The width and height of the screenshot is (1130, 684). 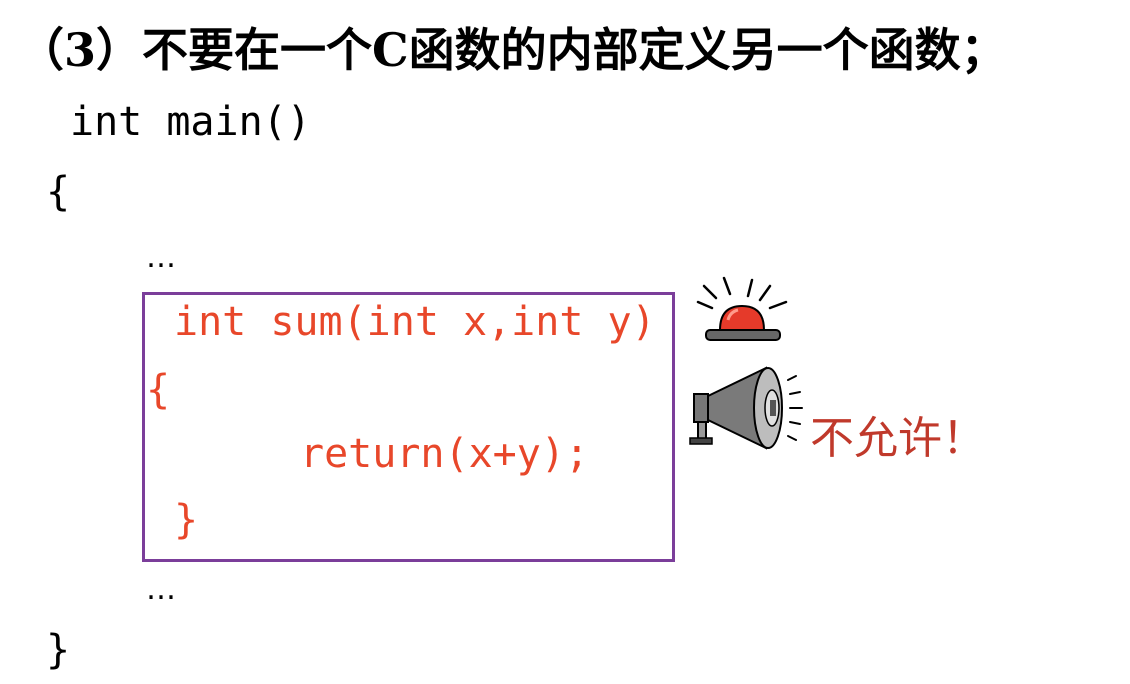 What do you see at coordinates (58, 192) in the screenshot?
I see `main-open-brace: {` at bounding box center [58, 192].